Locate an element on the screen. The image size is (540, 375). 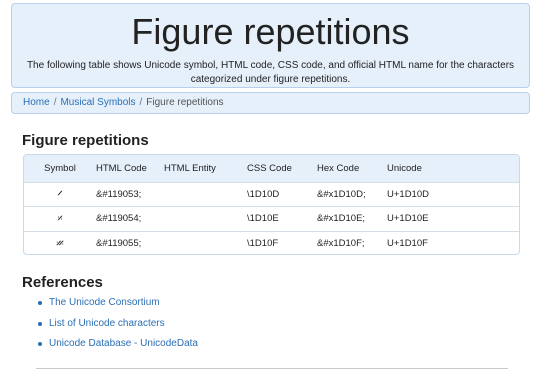
breadcrumb: Home / Musical Symbols / Figure repetitions is located at coordinates (270, 103).